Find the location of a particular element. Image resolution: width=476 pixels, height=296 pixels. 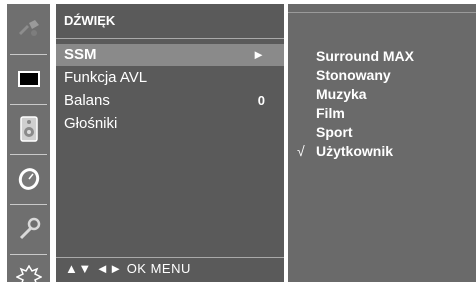

menu-item-label: Głośniki is located at coordinates (91, 123).